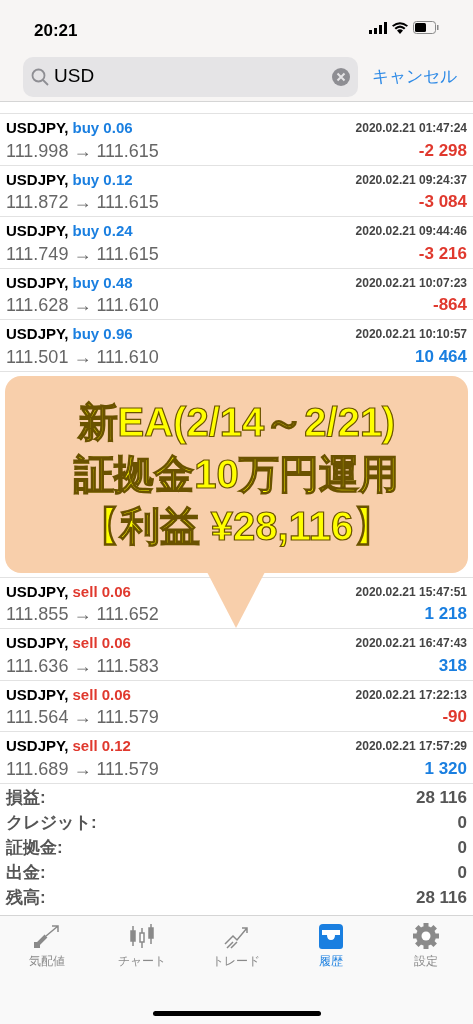 Image resolution: width=473 pixels, height=1024 pixels. Describe the element at coordinates (82, 717) in the screenshot. I see `price-range: 111.564 → 111.579` at that location.